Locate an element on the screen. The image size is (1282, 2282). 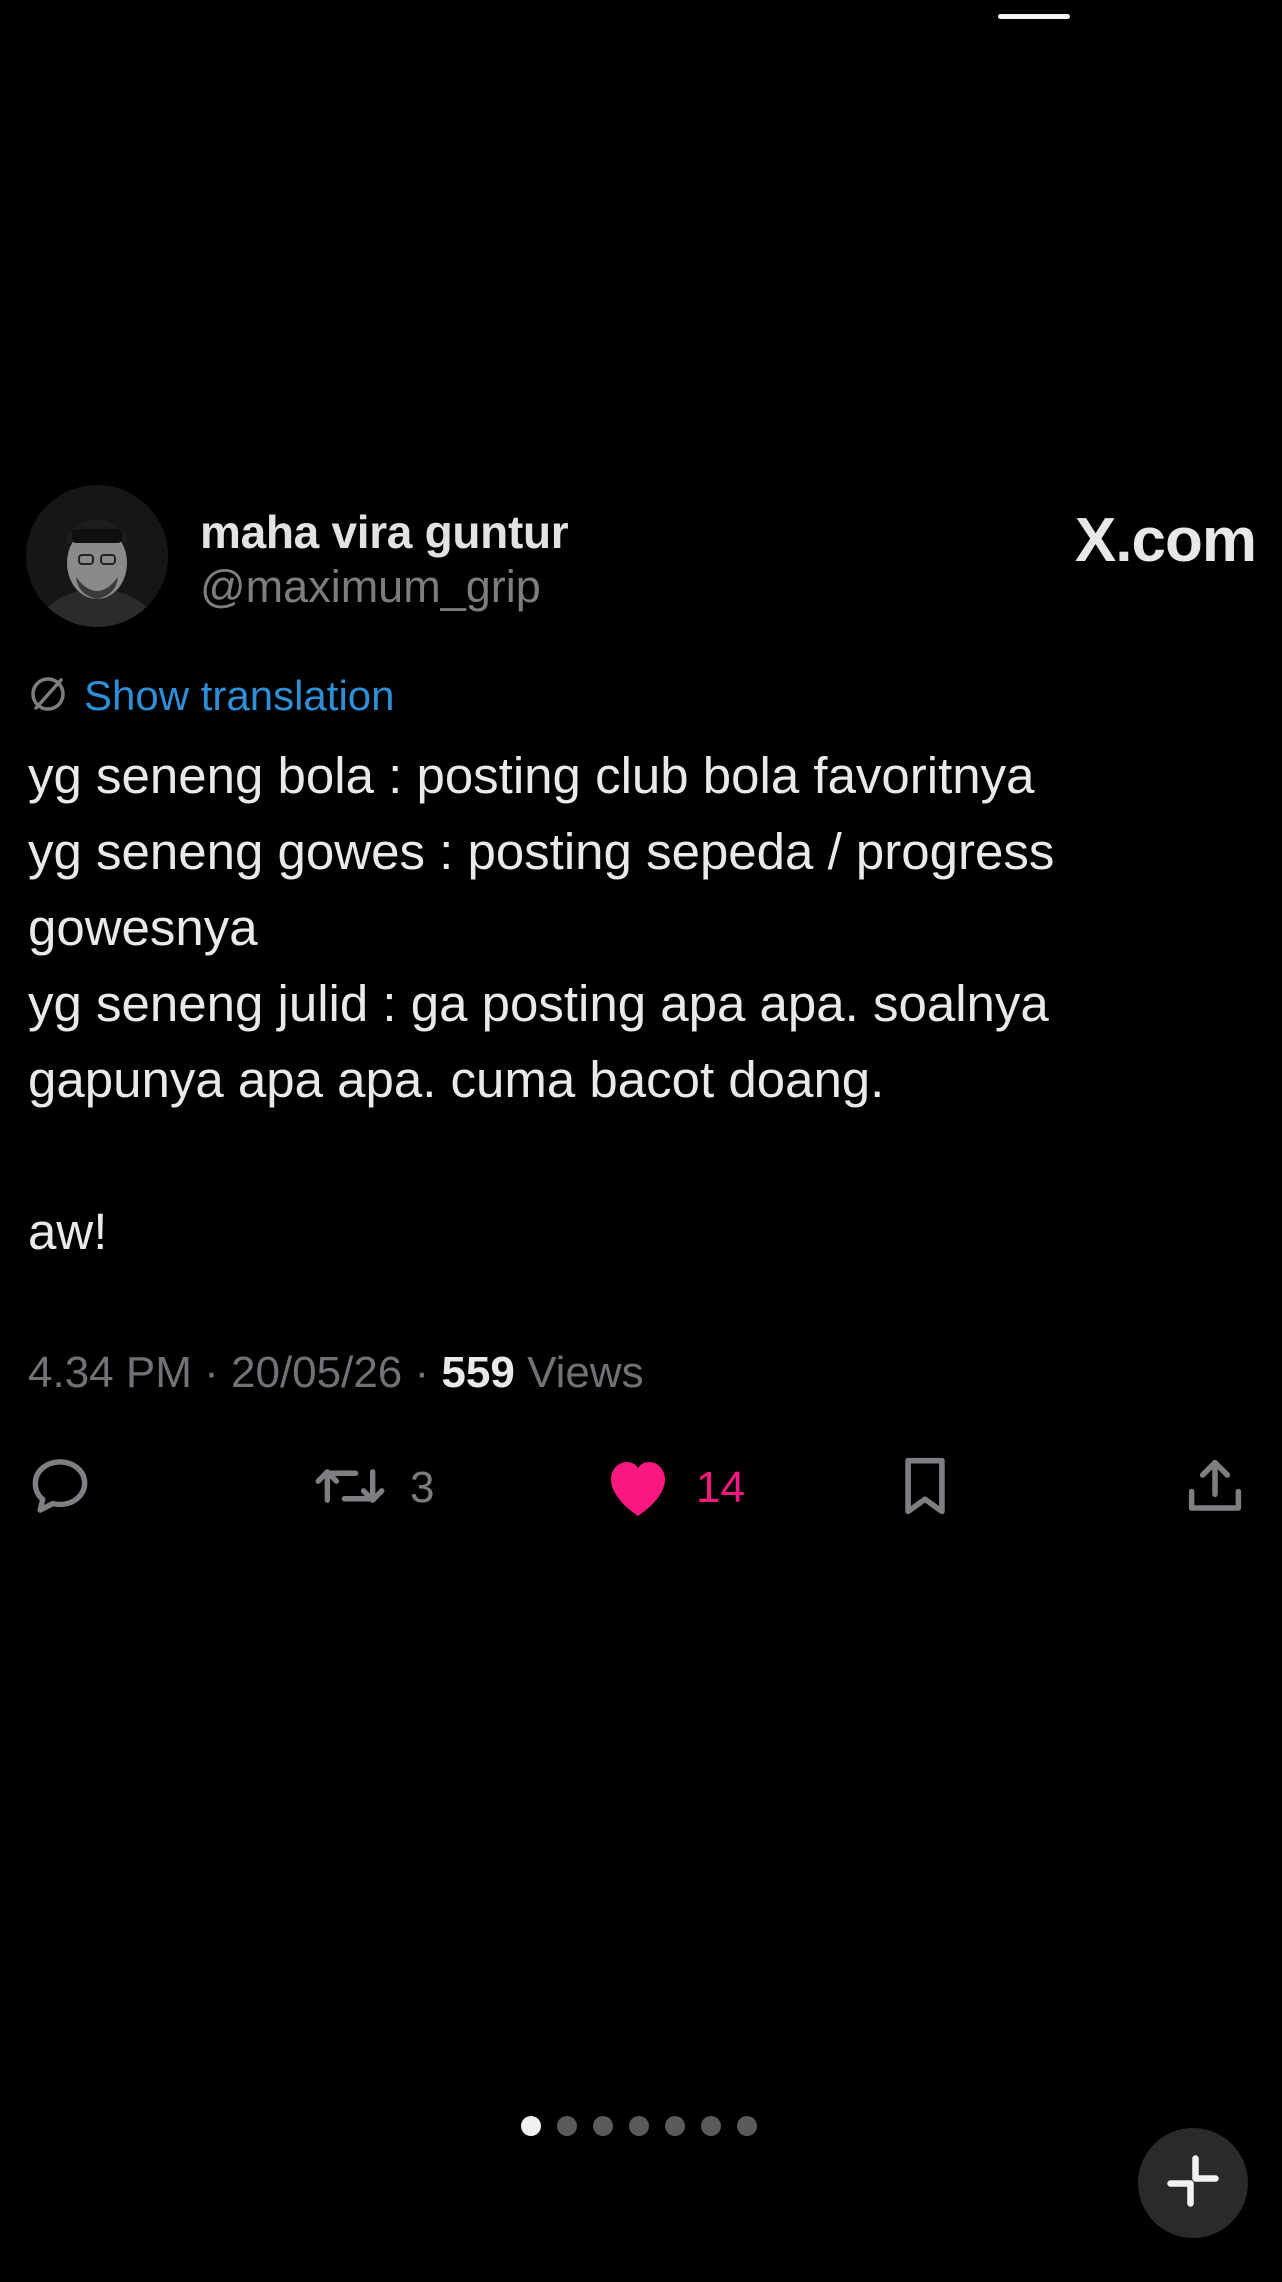
like-button: 14 is located at coordinates (673, 1488).